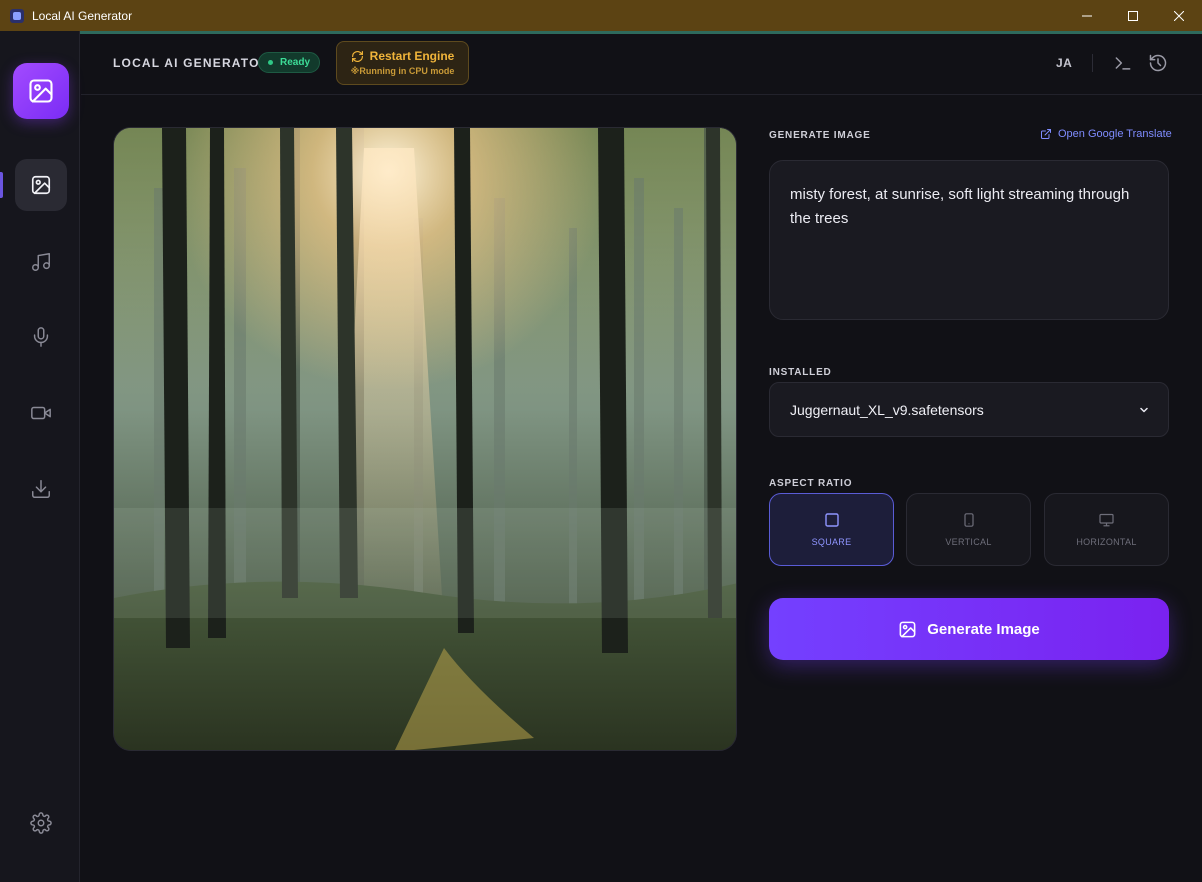 Image resolution: width=1202 pixels, height=882 pixels. Describe the element at coordinates (887, 409) in the screenshot. I see `model-select-value: Juggernaut_XL_v9.safetensors` at that location.